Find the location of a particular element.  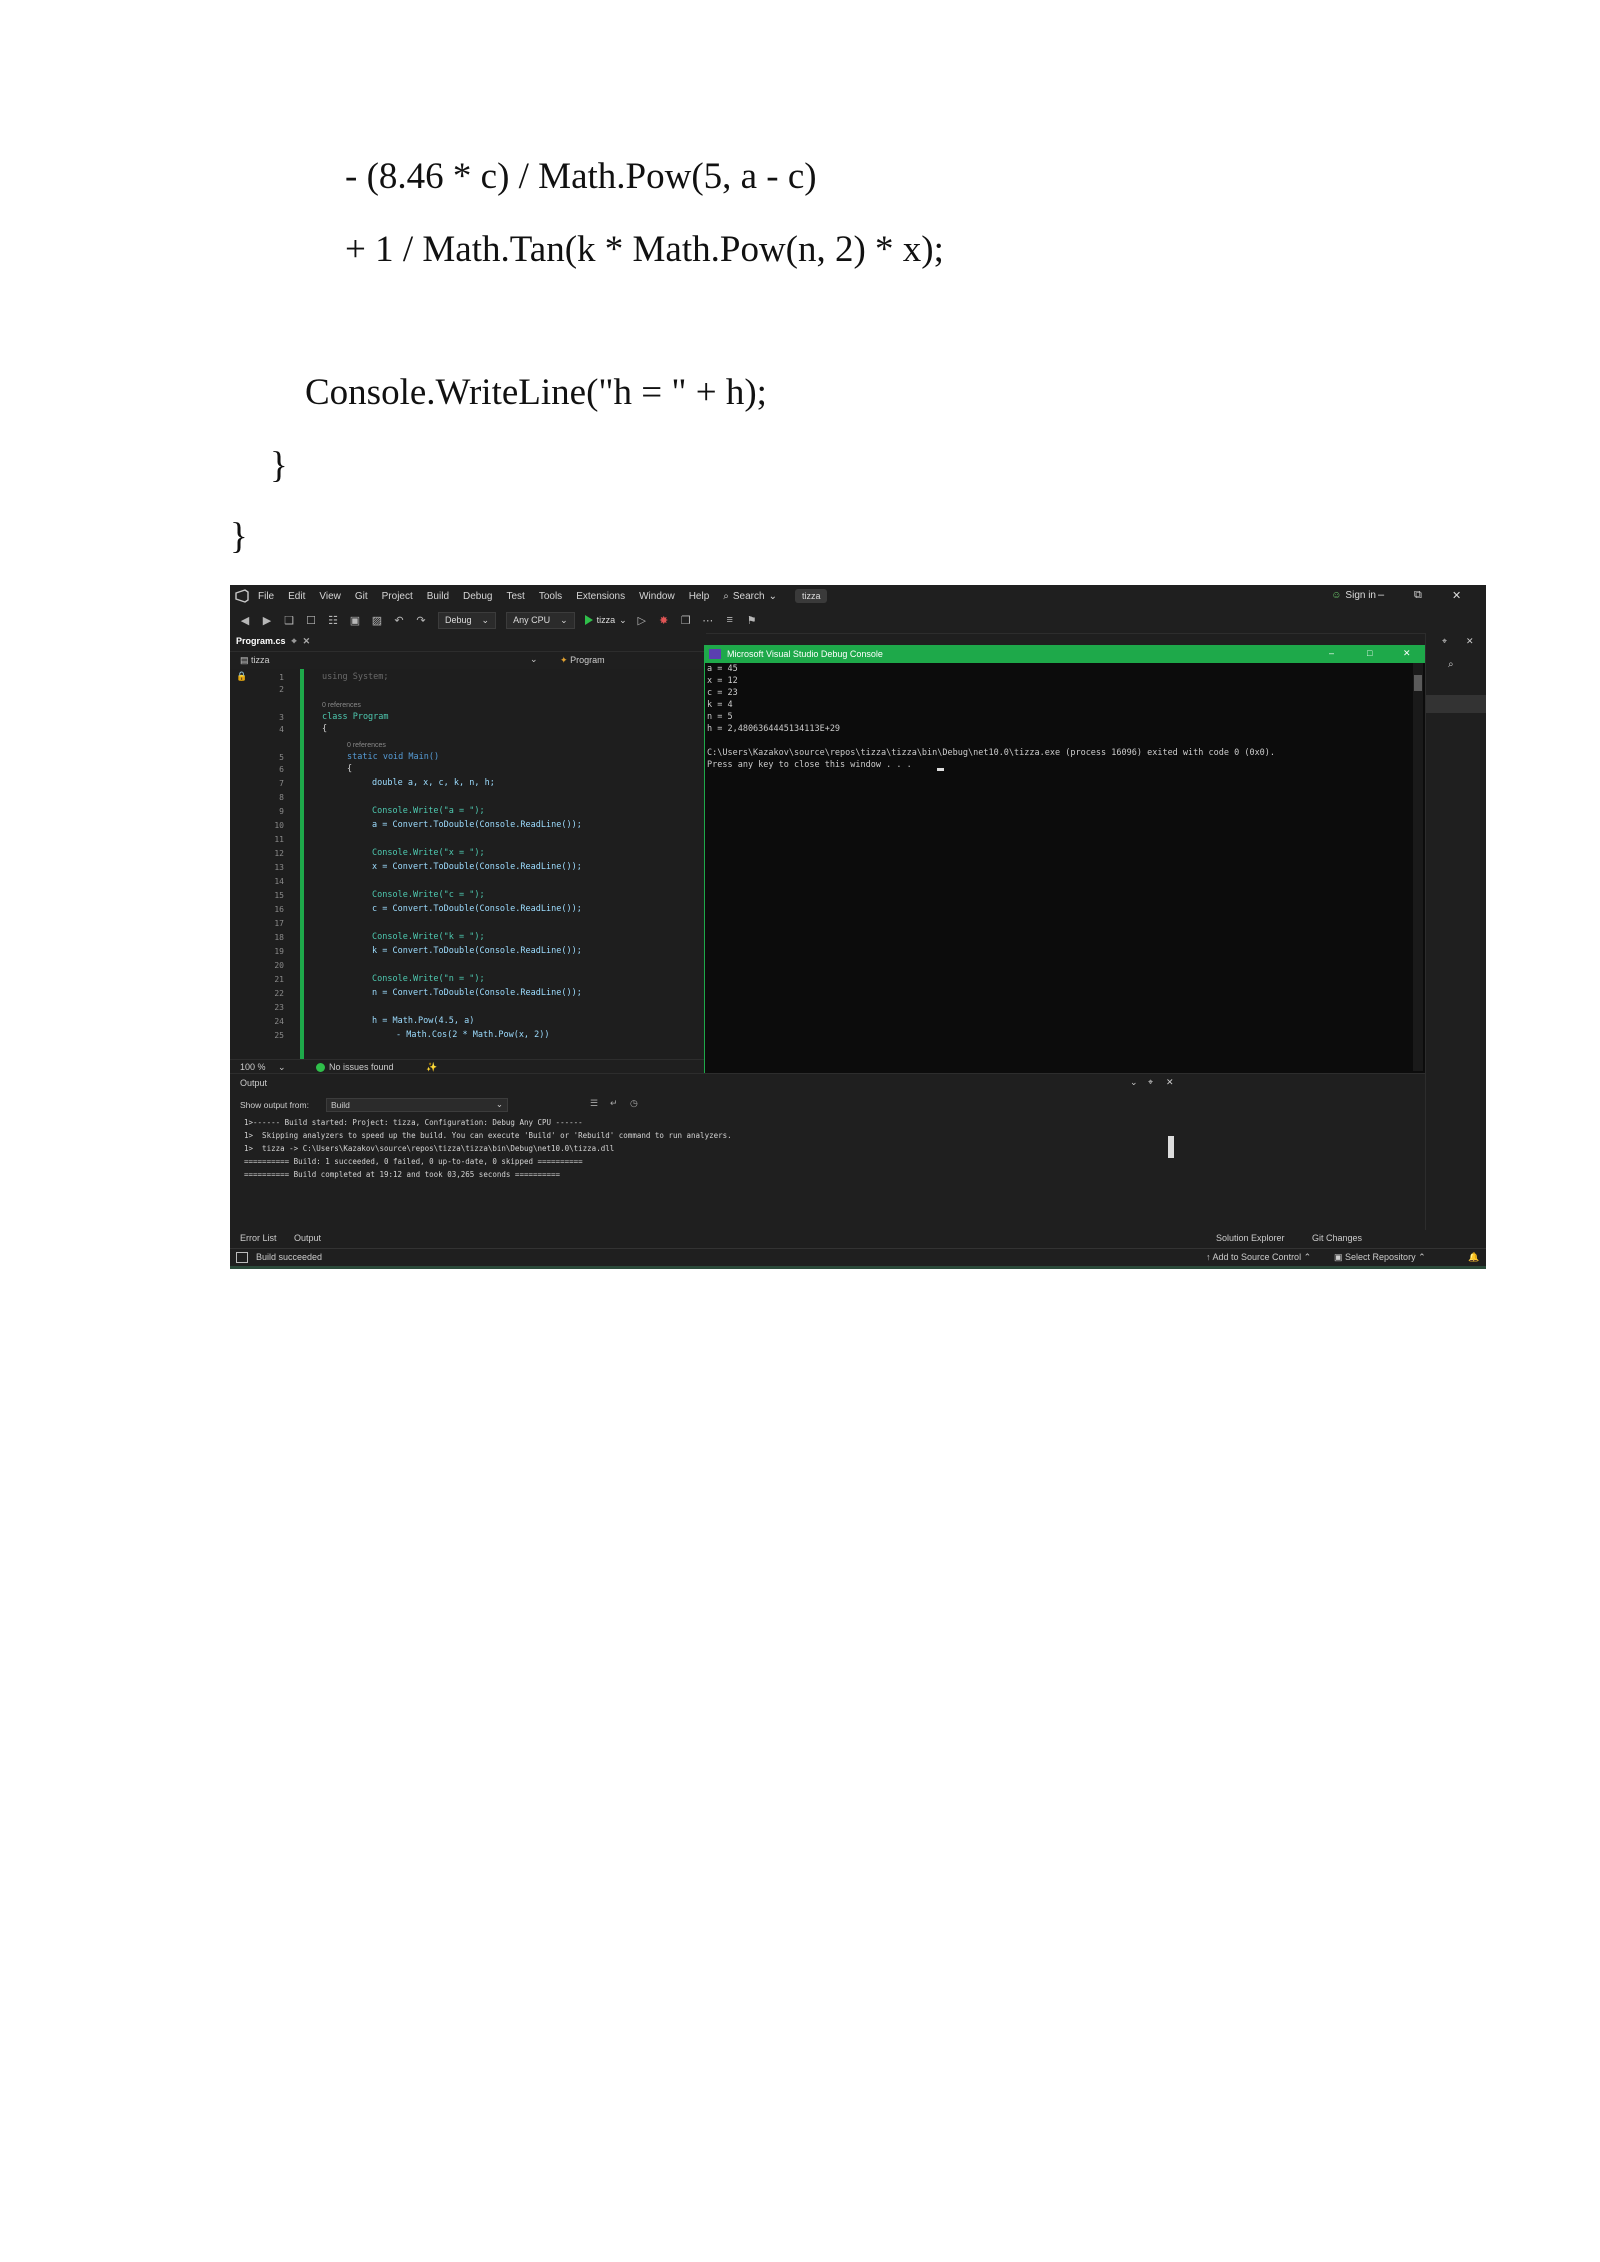

forward-icon: ▶ is located at coordinates (267, 620).